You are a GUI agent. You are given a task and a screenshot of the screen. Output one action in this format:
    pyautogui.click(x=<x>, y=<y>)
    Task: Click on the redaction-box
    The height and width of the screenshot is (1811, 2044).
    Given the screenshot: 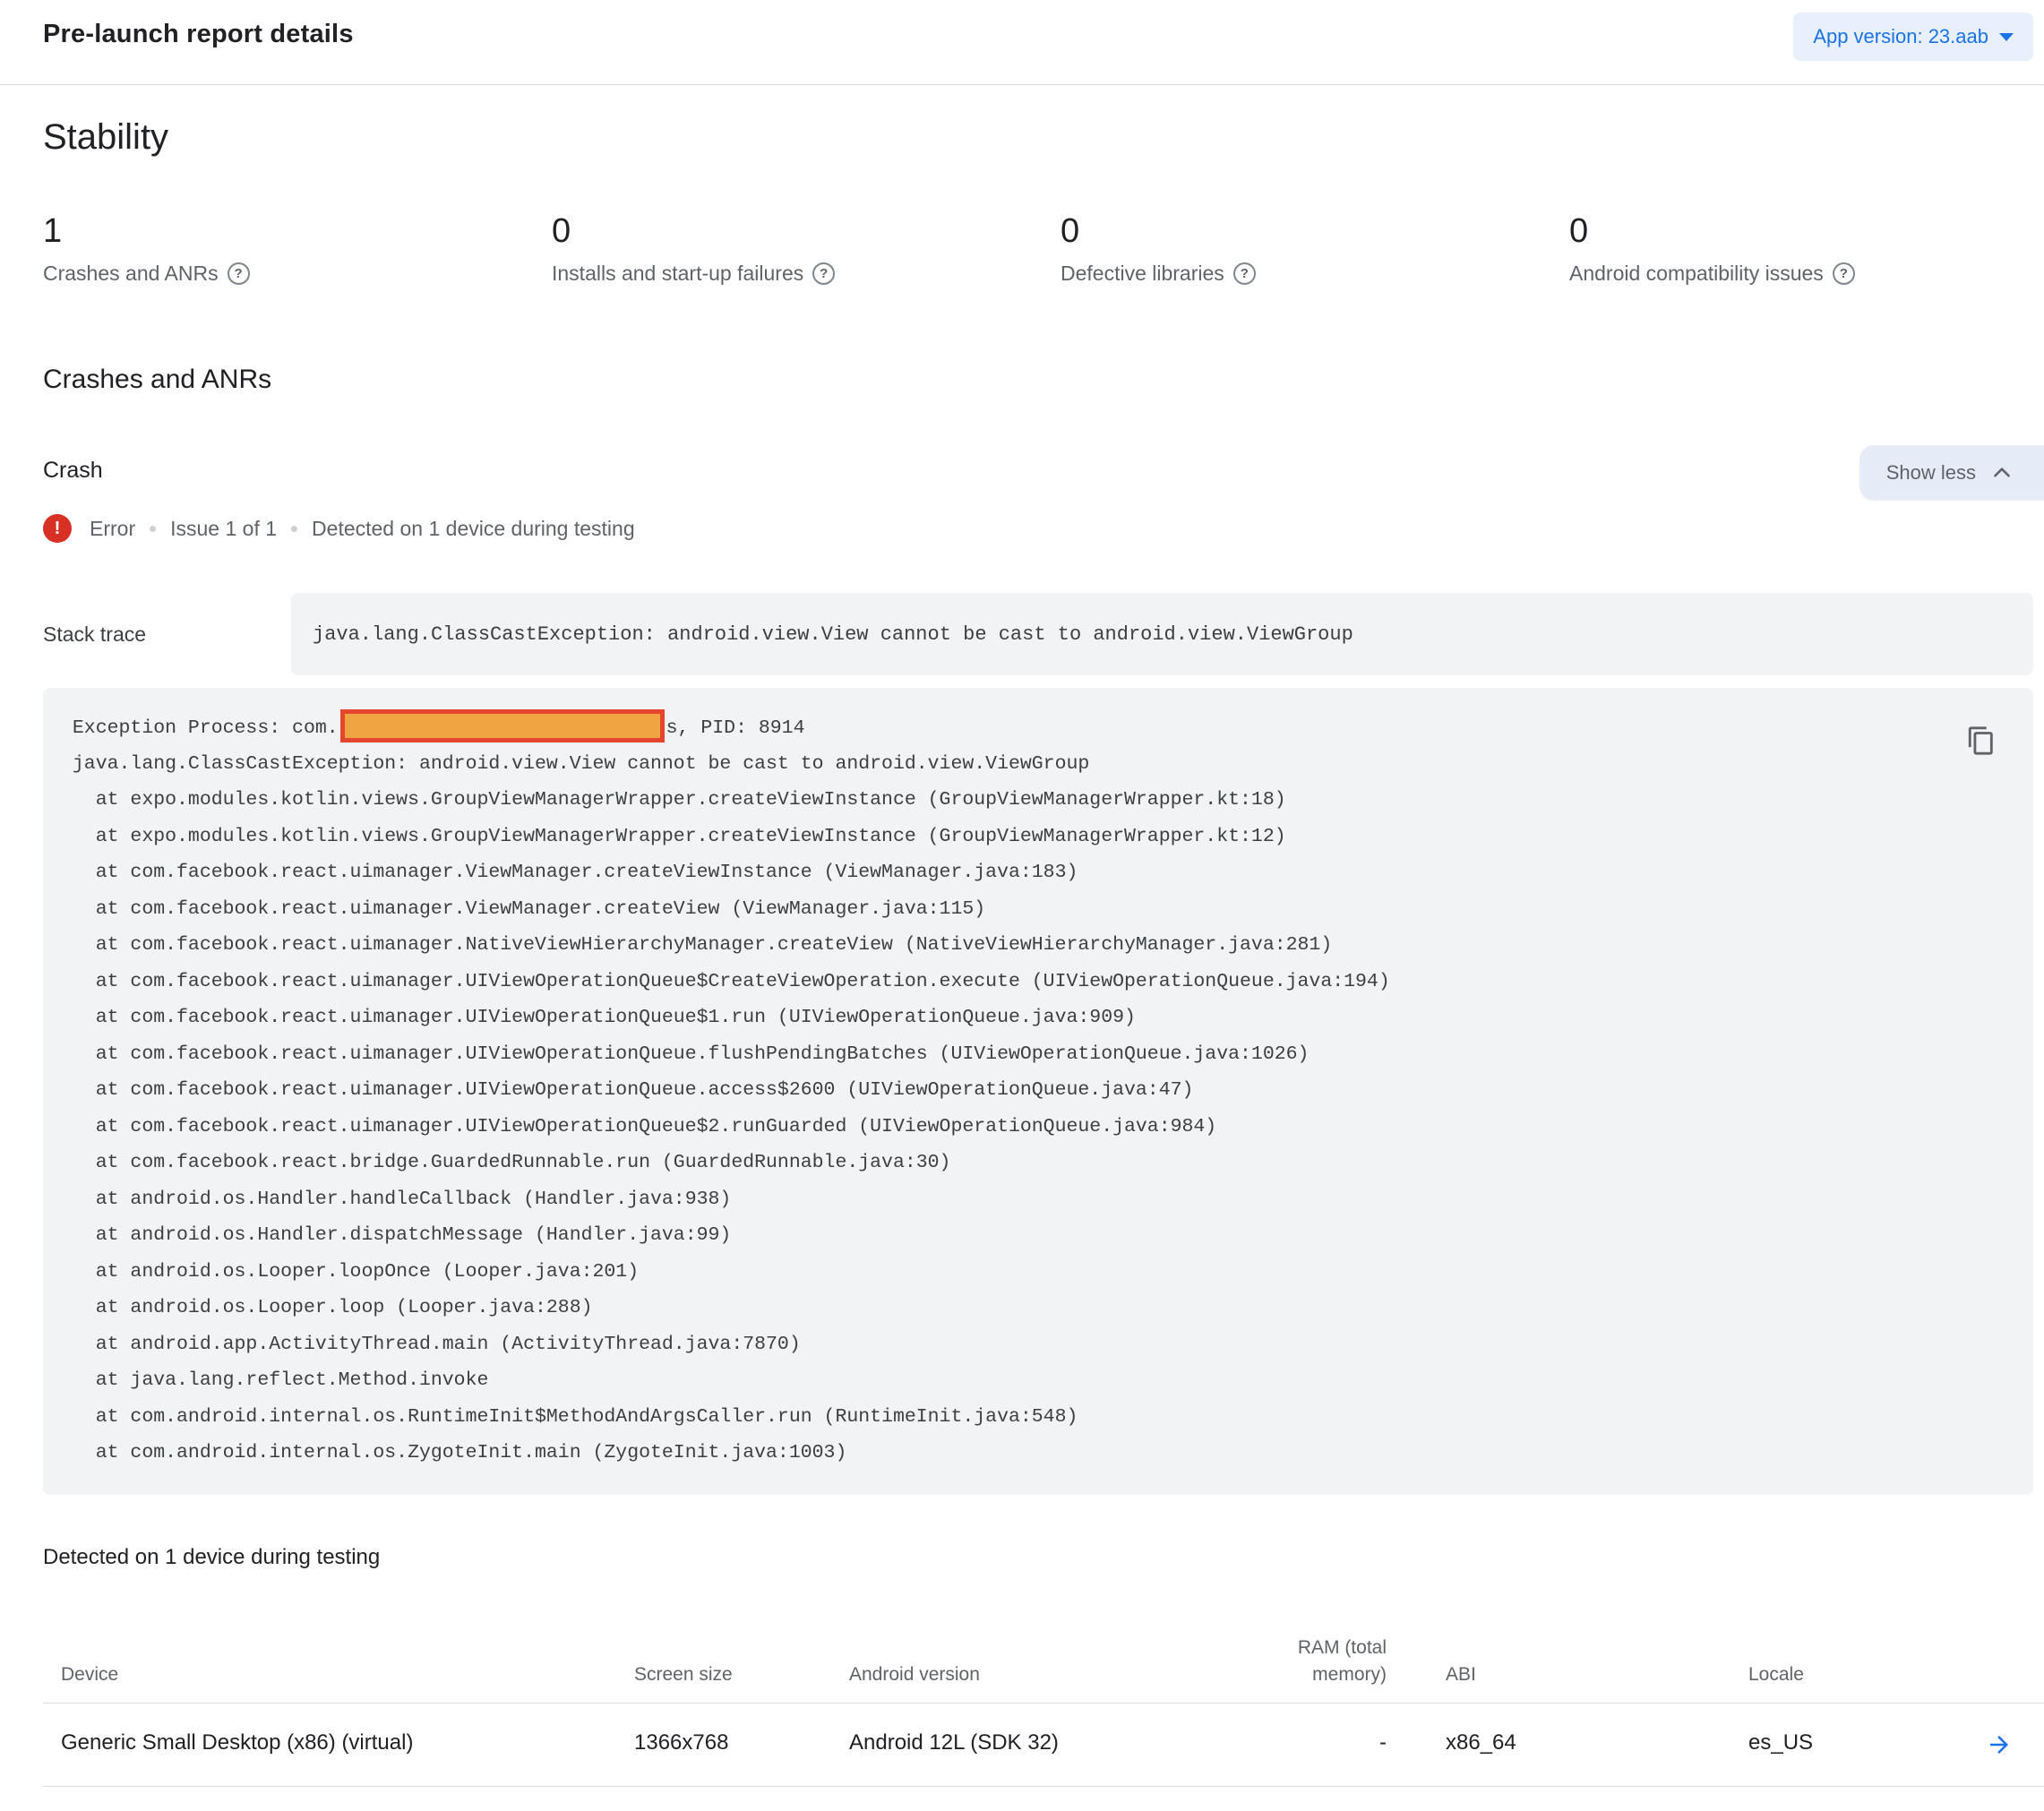 What is the action you would take?
    pyautogui.click(x=502, y=725)
    